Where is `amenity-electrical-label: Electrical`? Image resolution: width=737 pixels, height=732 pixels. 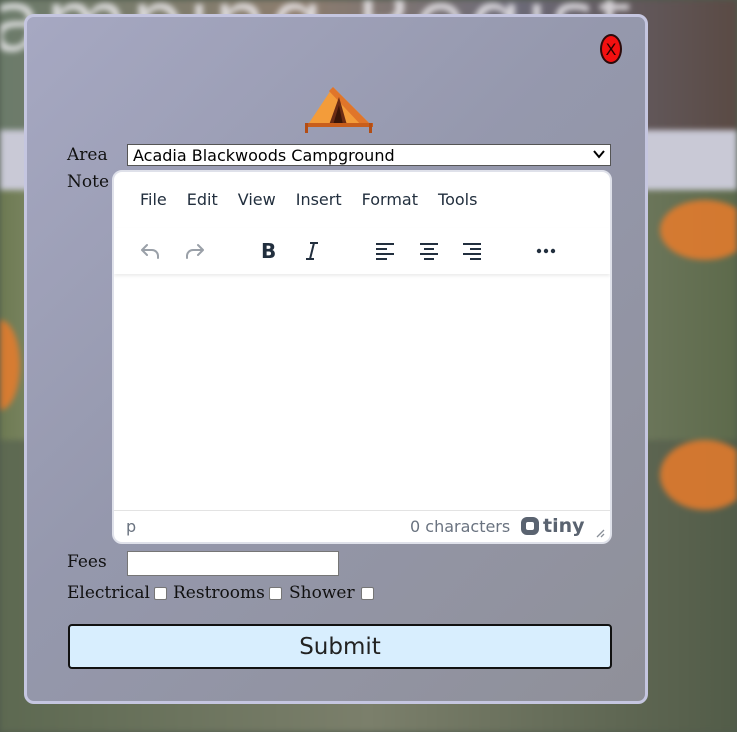
amenity-electrical-label: Electrical is located at coordinates (108, 593).